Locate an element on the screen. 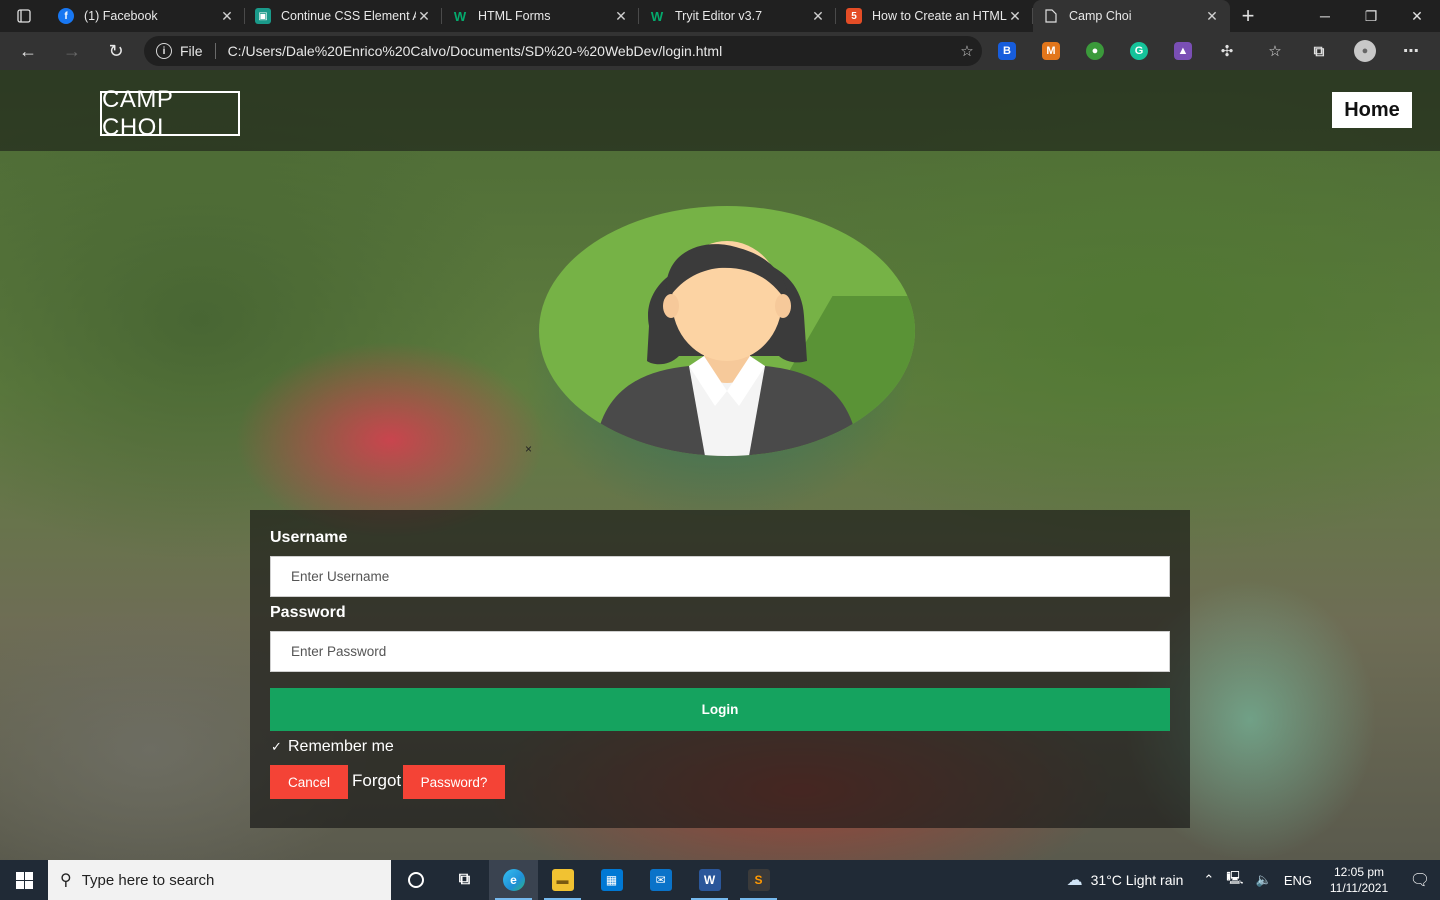  browser-tab-camp-choi: Camp Choi ✕ is located at coordinates (1131, 16).